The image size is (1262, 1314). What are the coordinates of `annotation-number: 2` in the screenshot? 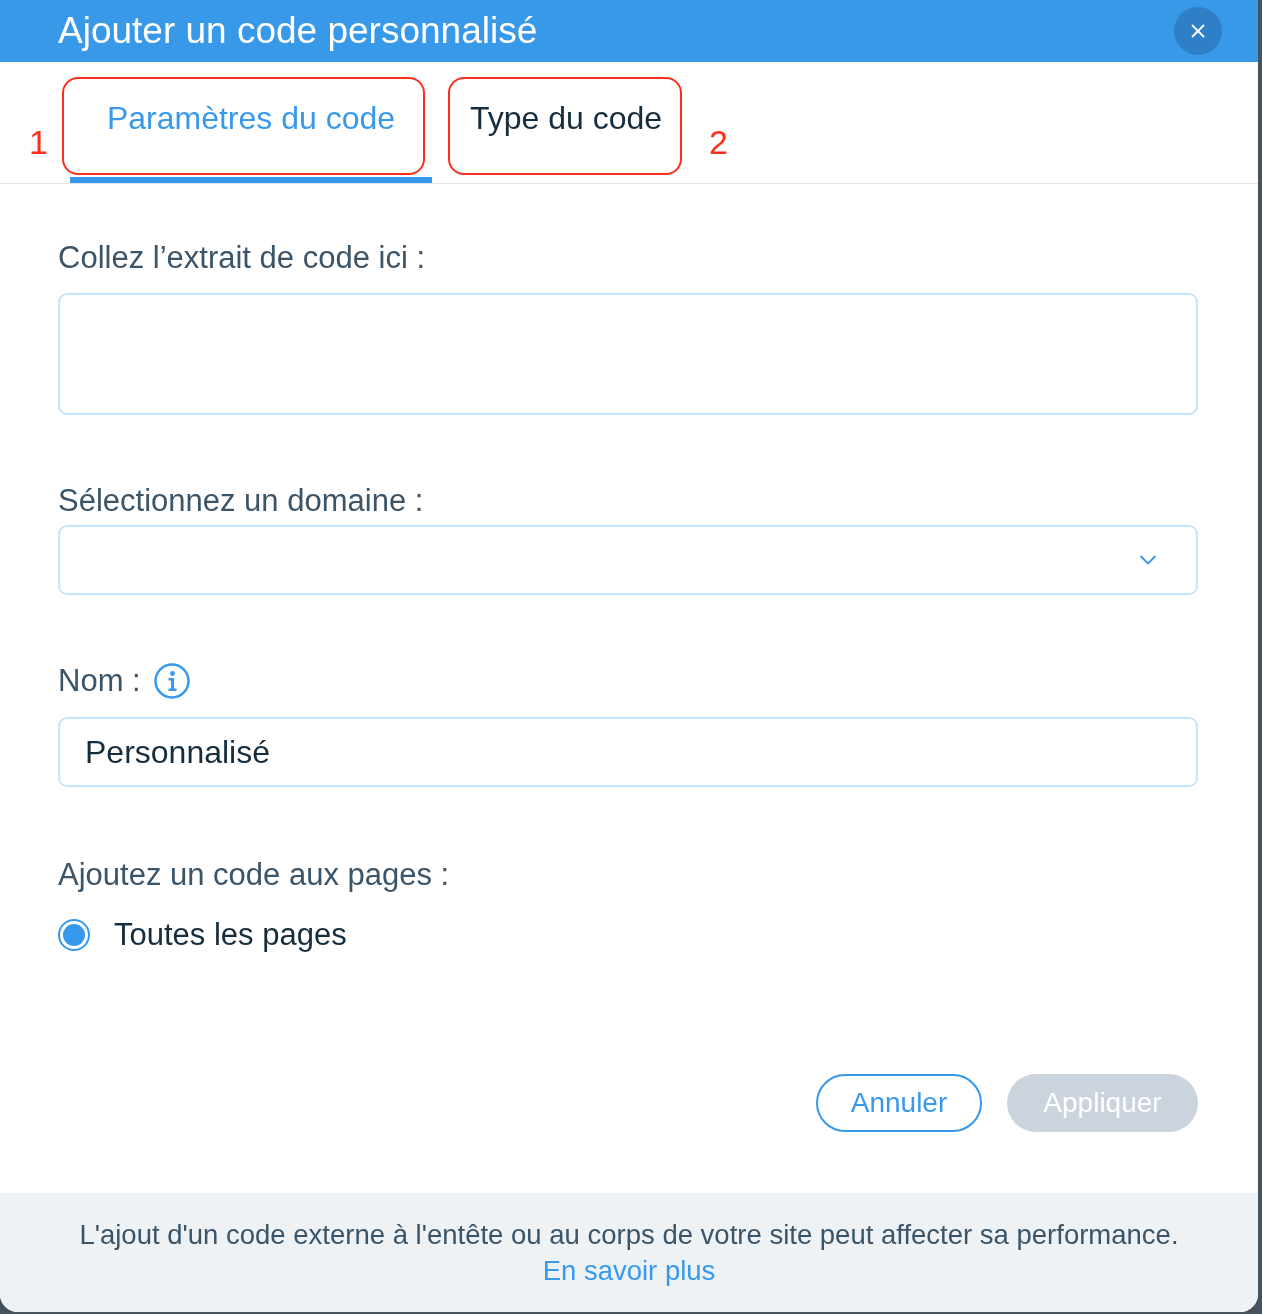 It's located at (718, 142).